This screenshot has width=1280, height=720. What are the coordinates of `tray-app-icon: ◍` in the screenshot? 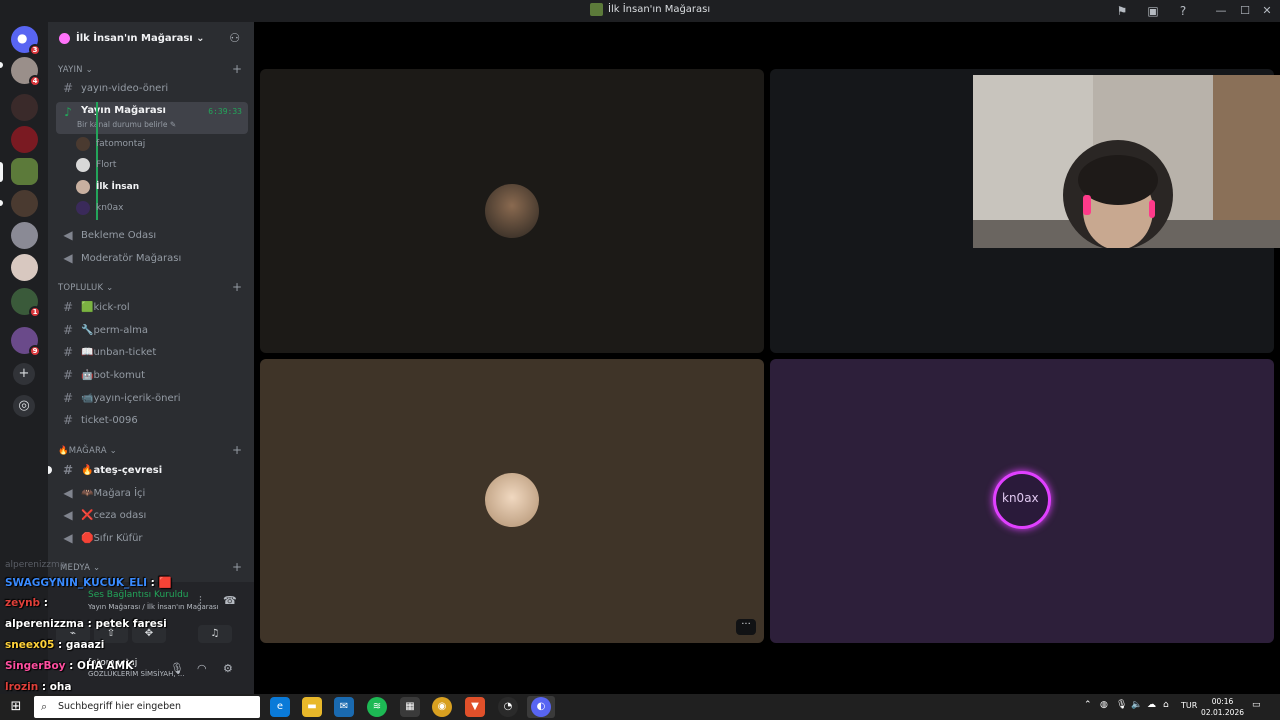 It's located at (1104, 705).